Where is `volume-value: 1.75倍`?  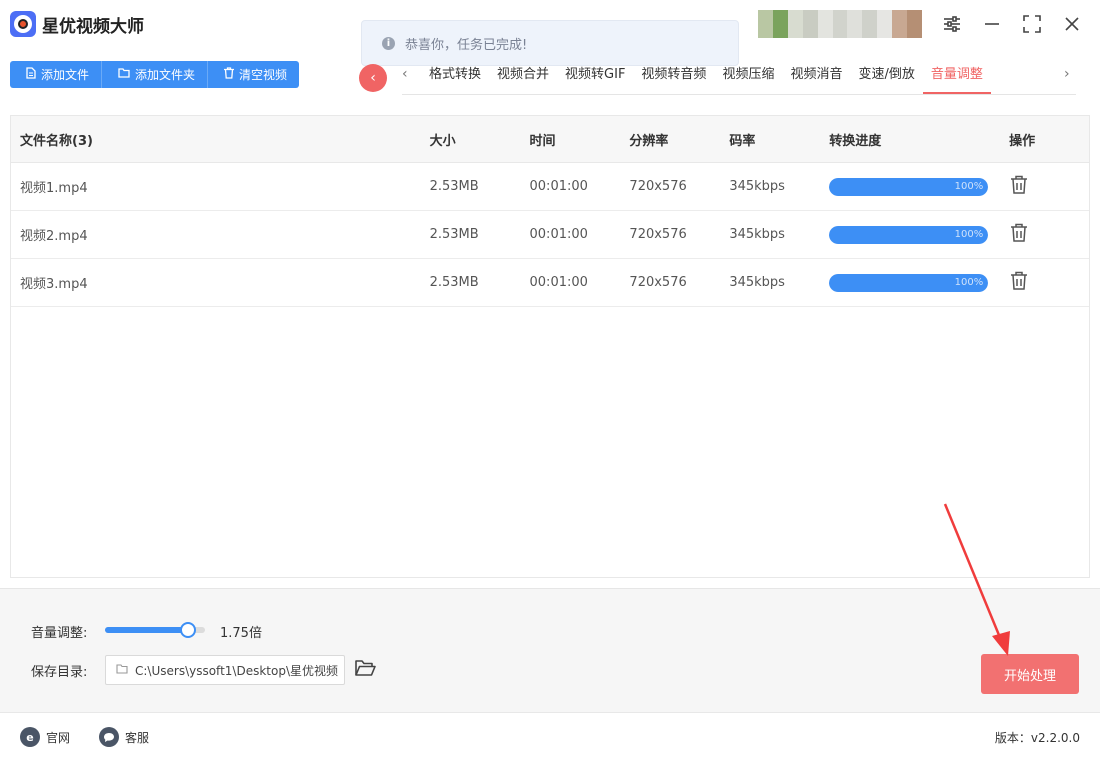
volume-value: 1.75倍 is located at coordinates (241, 633).